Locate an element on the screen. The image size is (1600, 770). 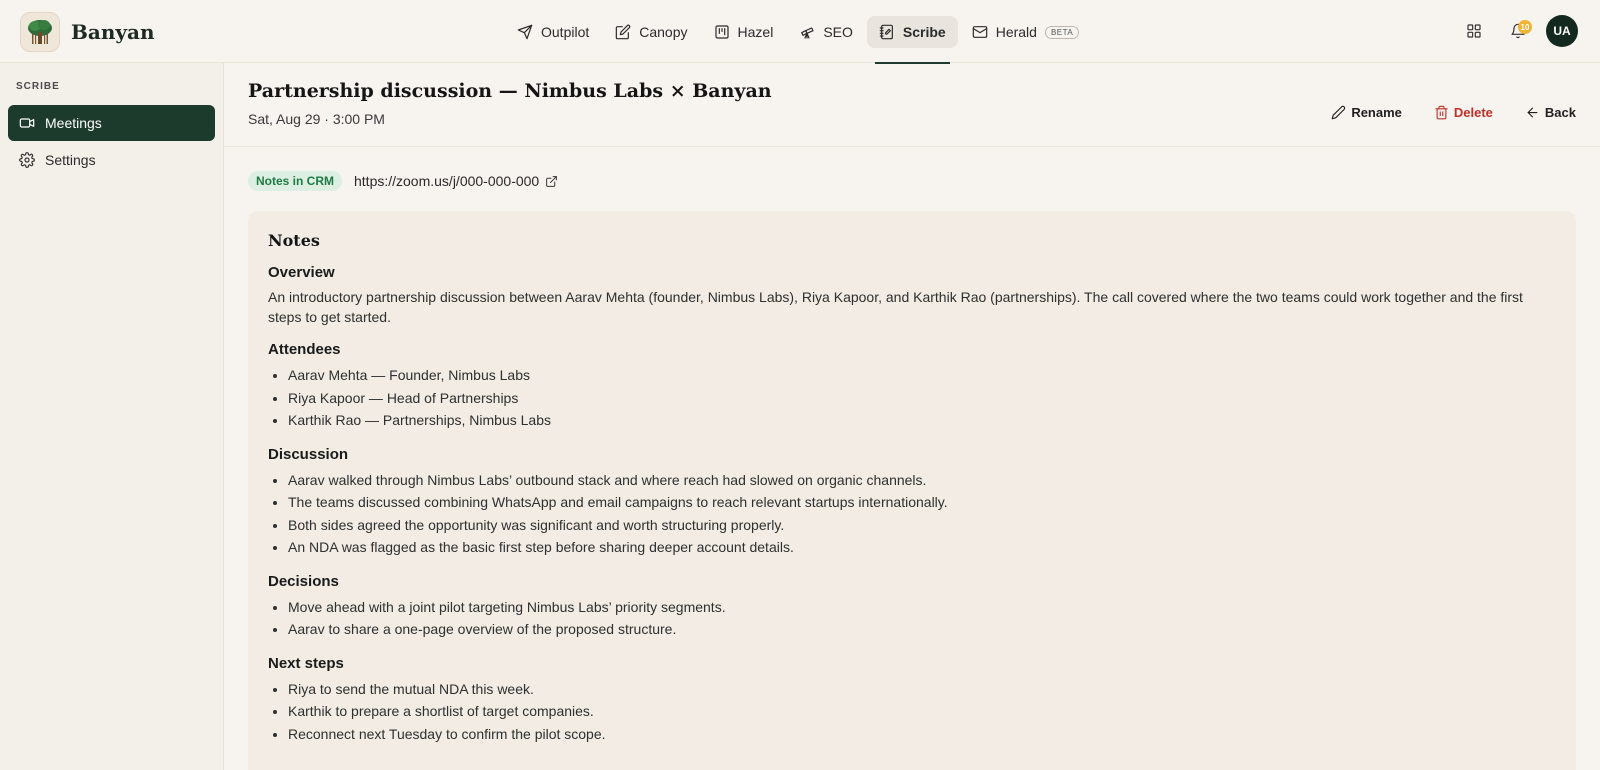
user-avatar: UA is located at coordinates (1562, 31).